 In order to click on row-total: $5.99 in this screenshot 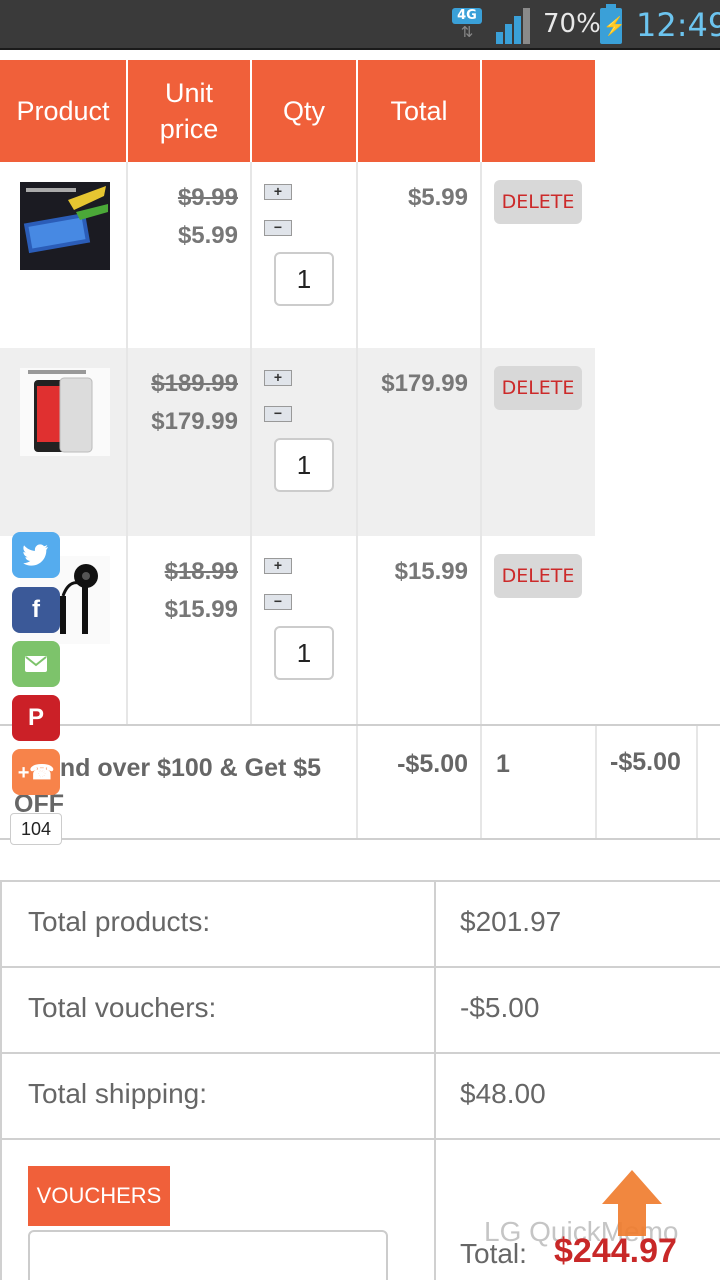, I will do `click(437, 197)`.